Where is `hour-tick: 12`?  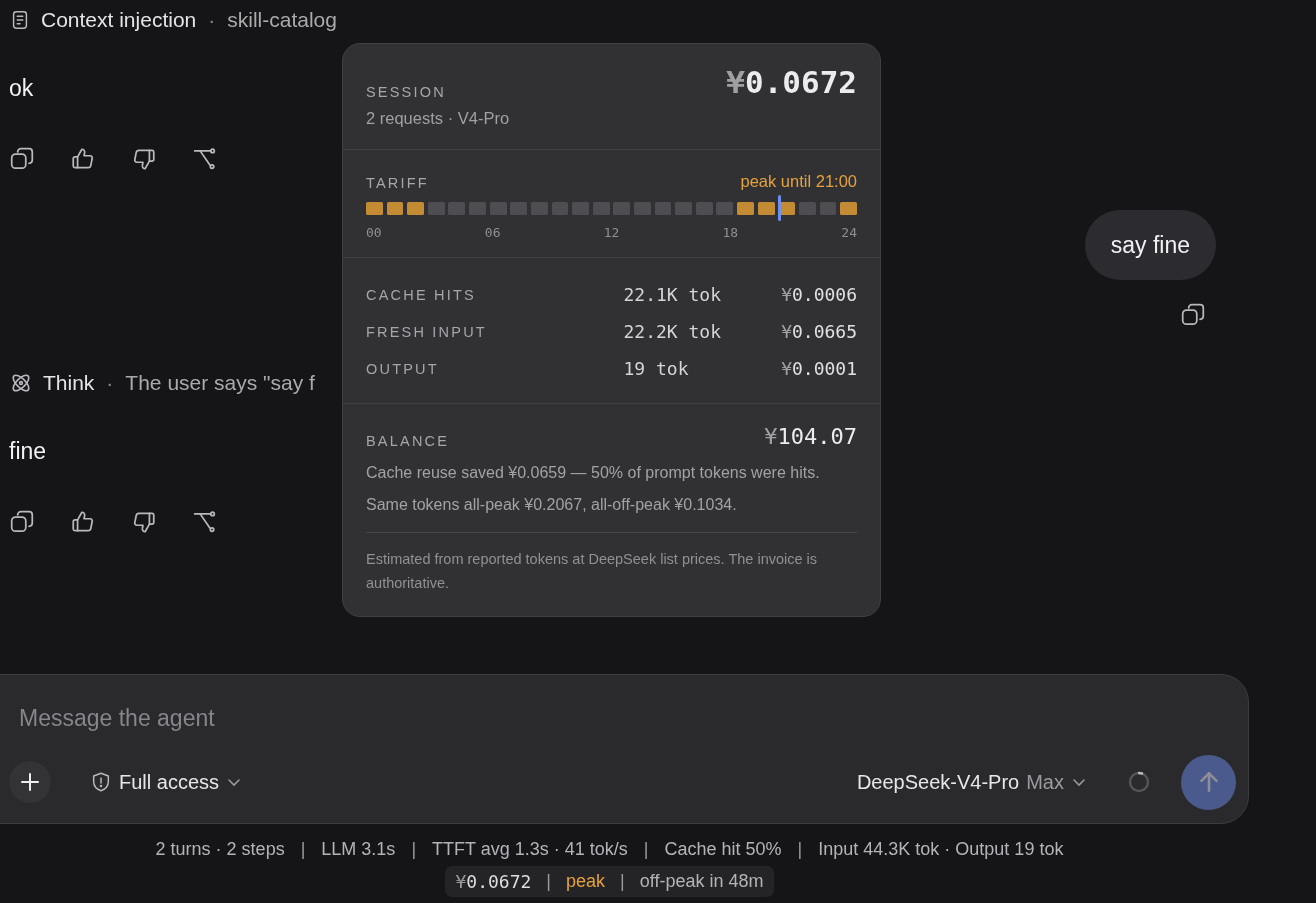 hour-tick: 12 is located at coordinates (611, 232).